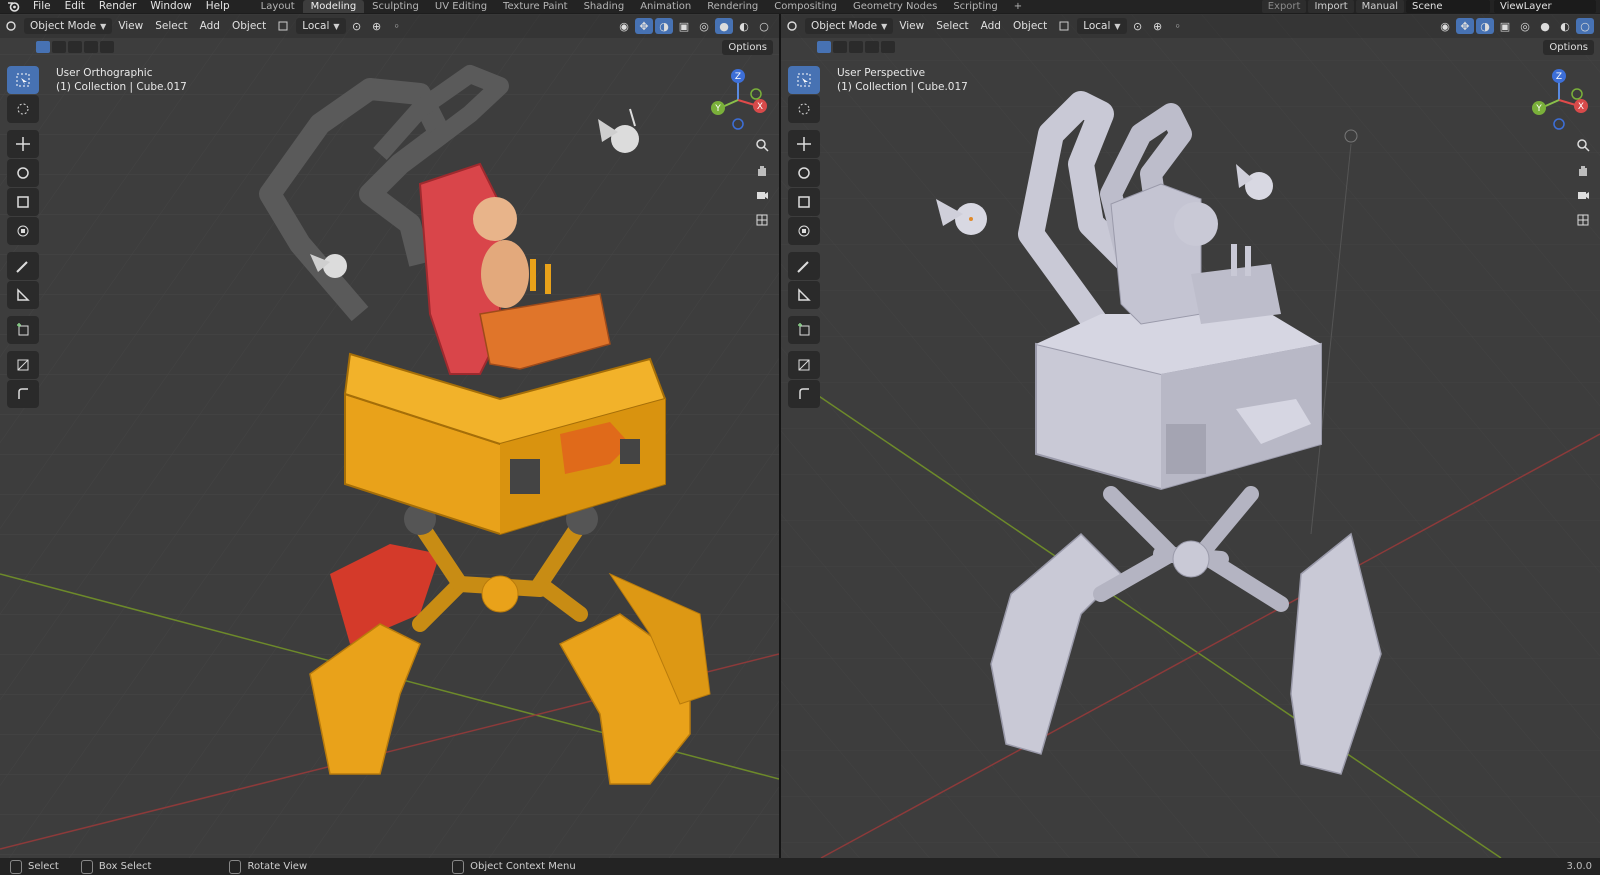 This screenshot has height=875, width=1600. I want to click on scene-selector: Scene, so click(1448, 6).